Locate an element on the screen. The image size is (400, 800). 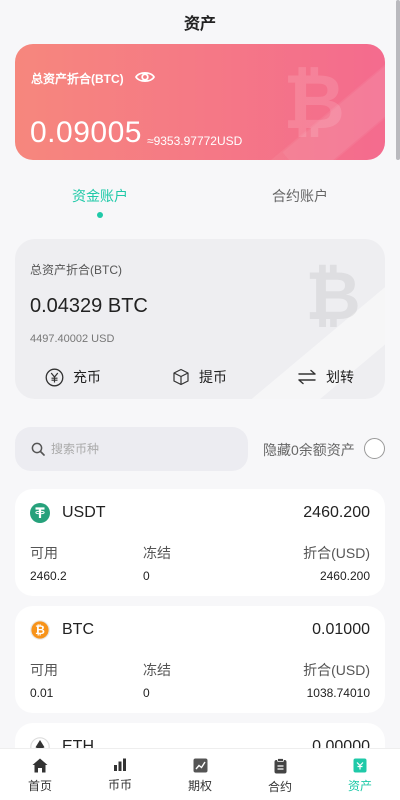
tether-icon is located at coordinates (40, 513).